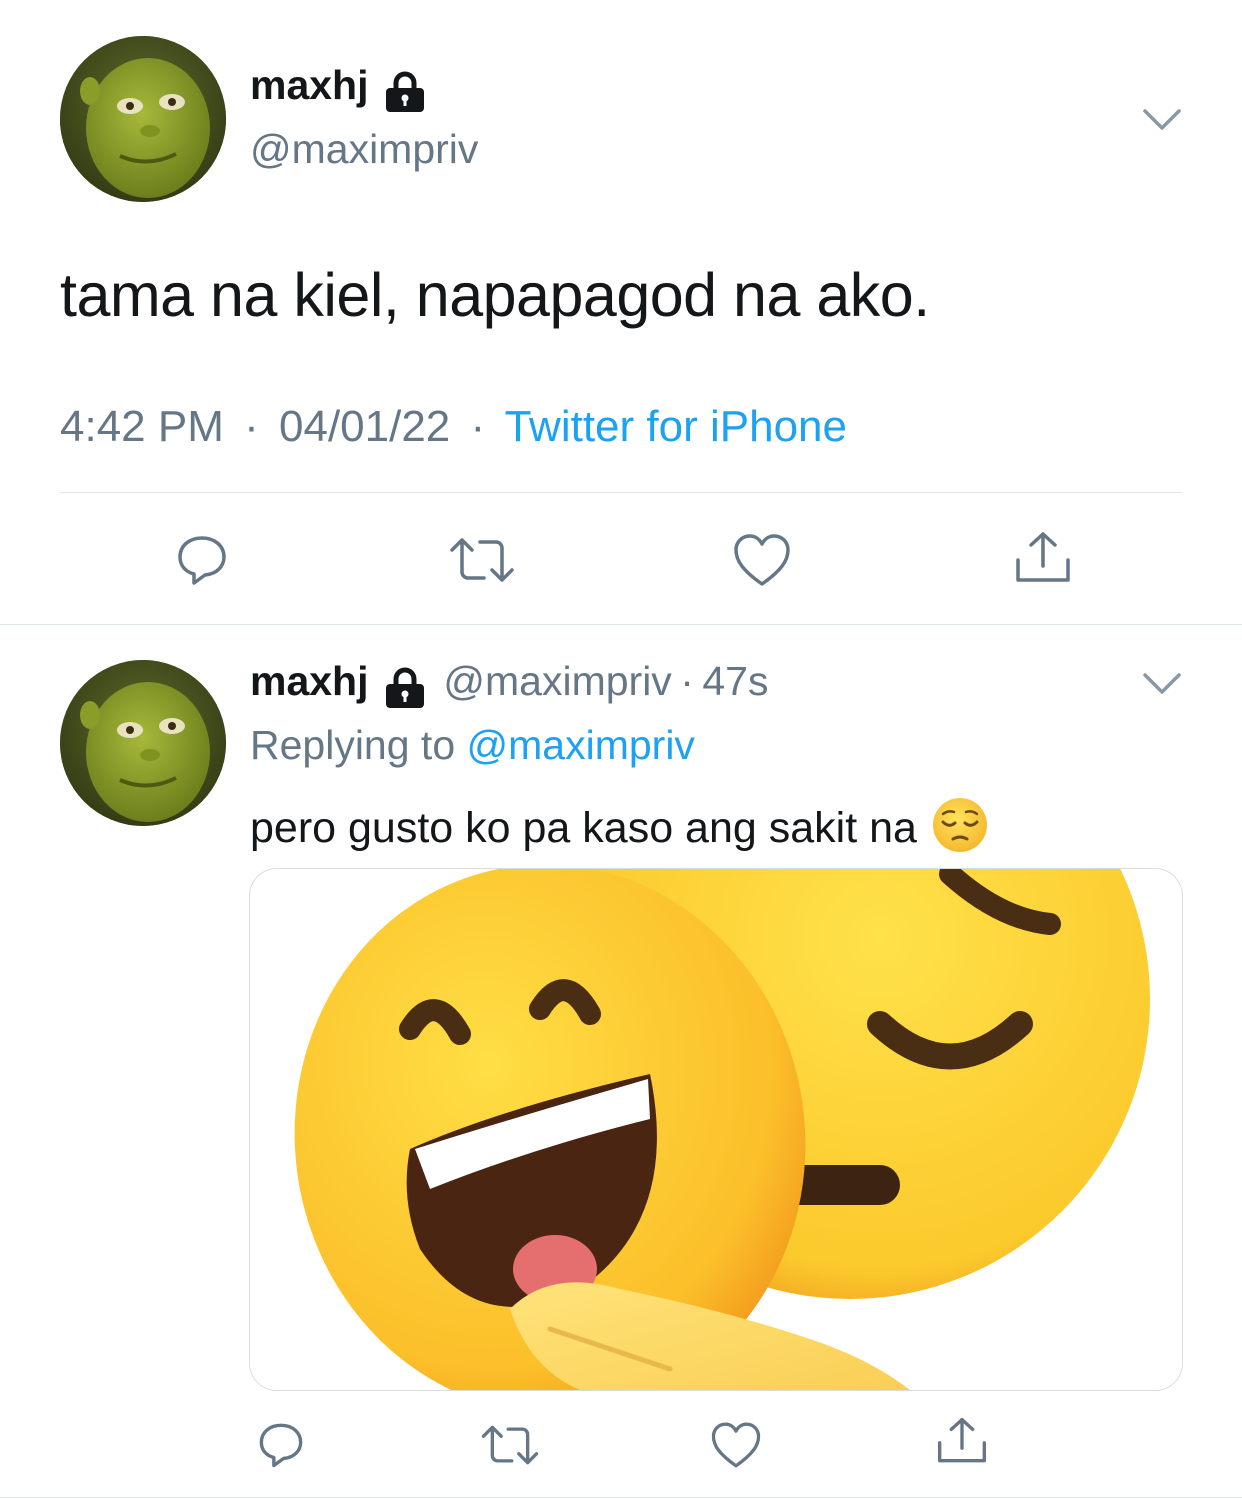 The width and height of the screenshot is (1242, 1499). I want to click on reply-like-button, so click(736, 1445).